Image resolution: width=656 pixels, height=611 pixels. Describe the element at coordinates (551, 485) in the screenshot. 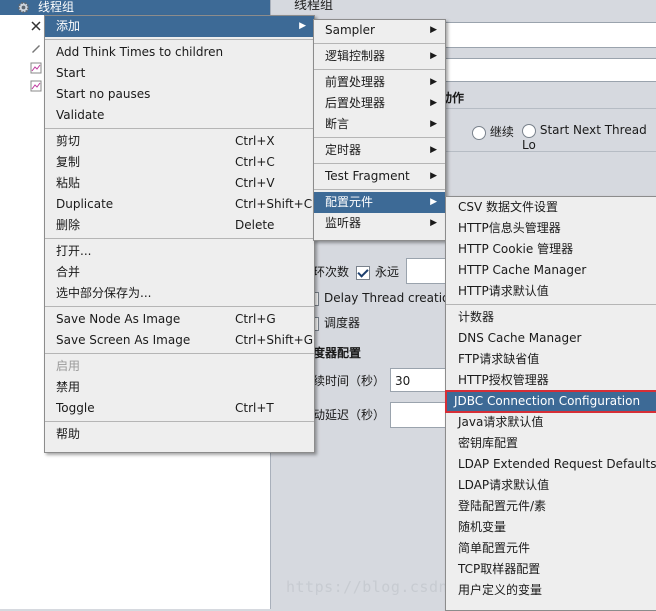

I see `config-menu-item-ldap: LDAP请求默认值` at that location.